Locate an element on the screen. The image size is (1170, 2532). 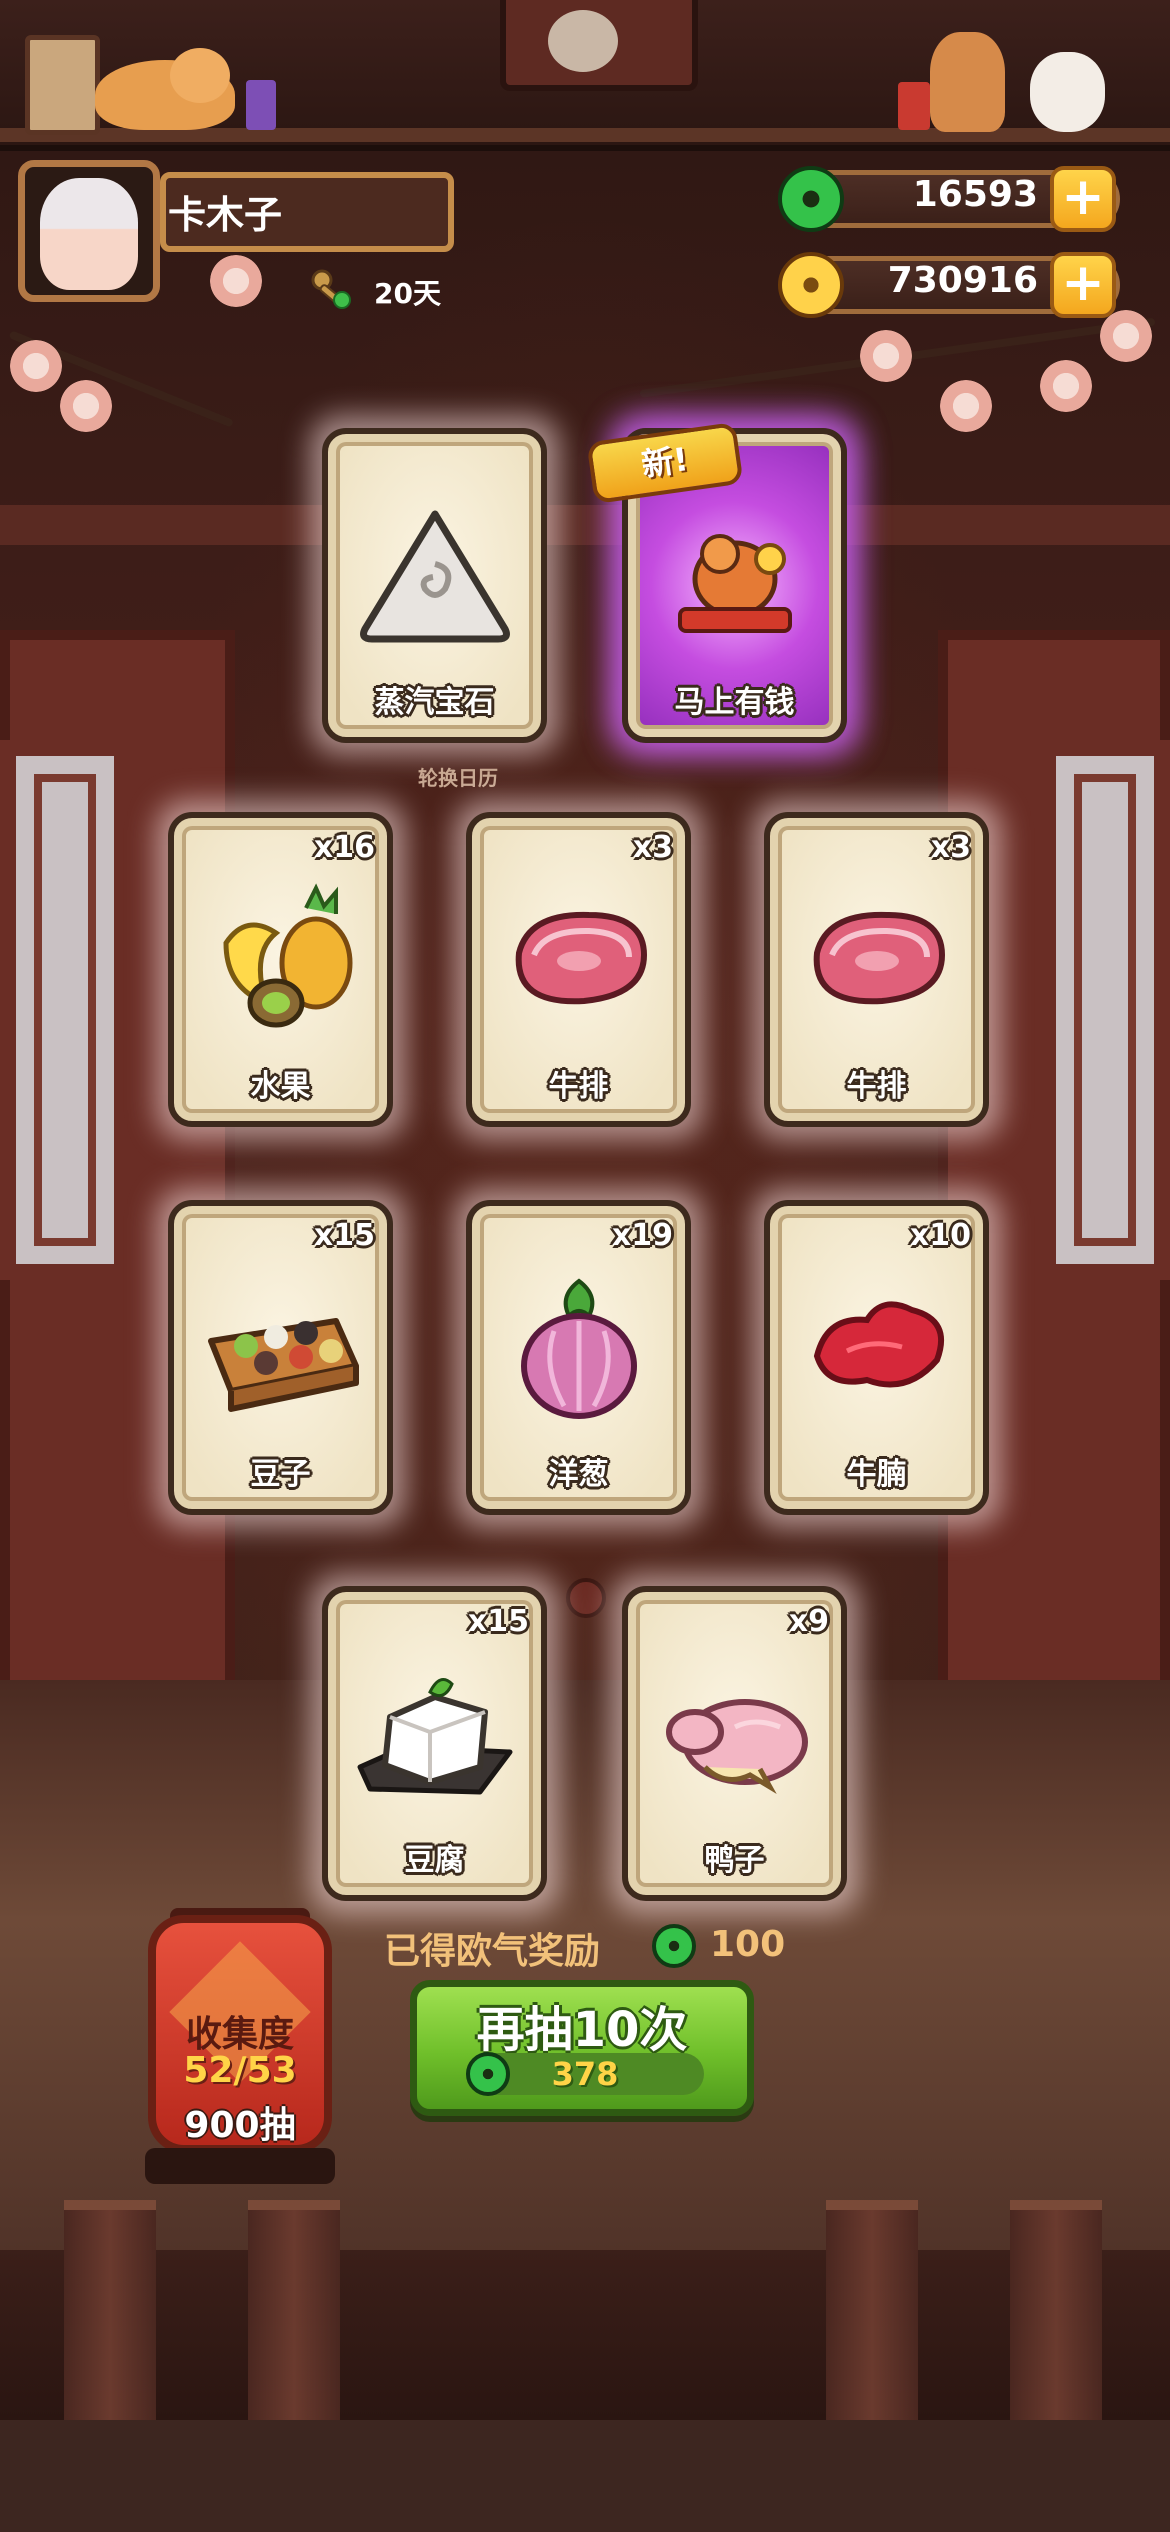
card-steak-1: x3 牛排 is located at coordinates (578, 969).